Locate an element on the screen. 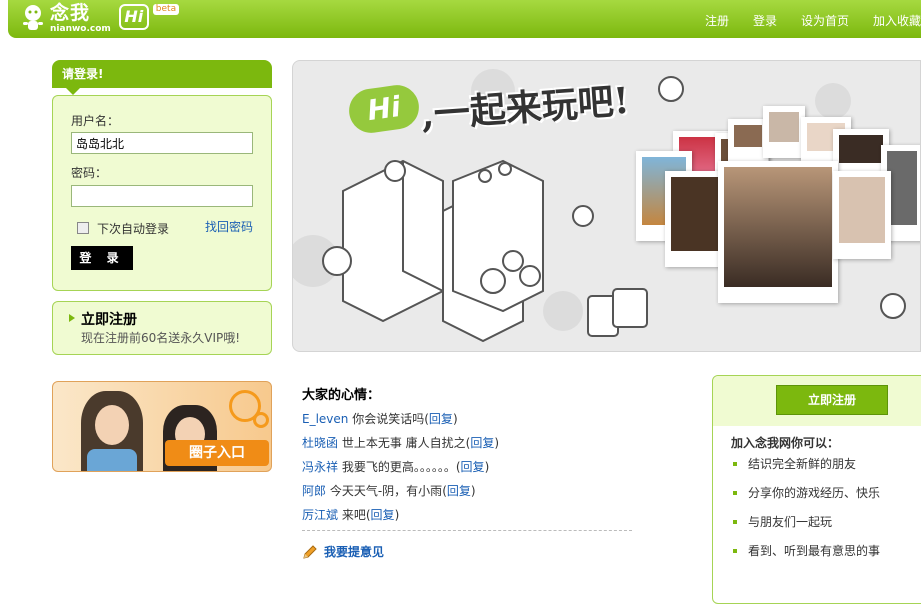 The image size is (921, 612). mood-user-link: E_leven is located at coordinates (325, 419).